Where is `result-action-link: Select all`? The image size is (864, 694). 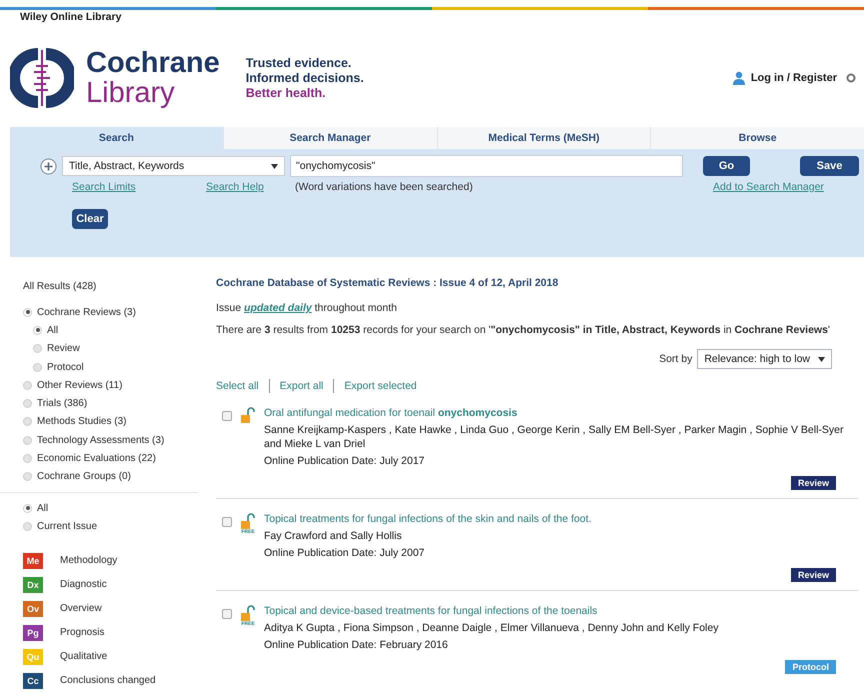 result-action-link: Select all is located at coordinates (237, 386).